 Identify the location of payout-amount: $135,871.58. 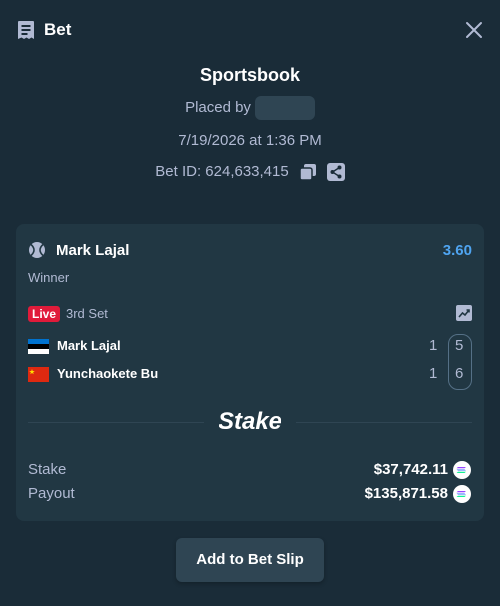
(406, 493).